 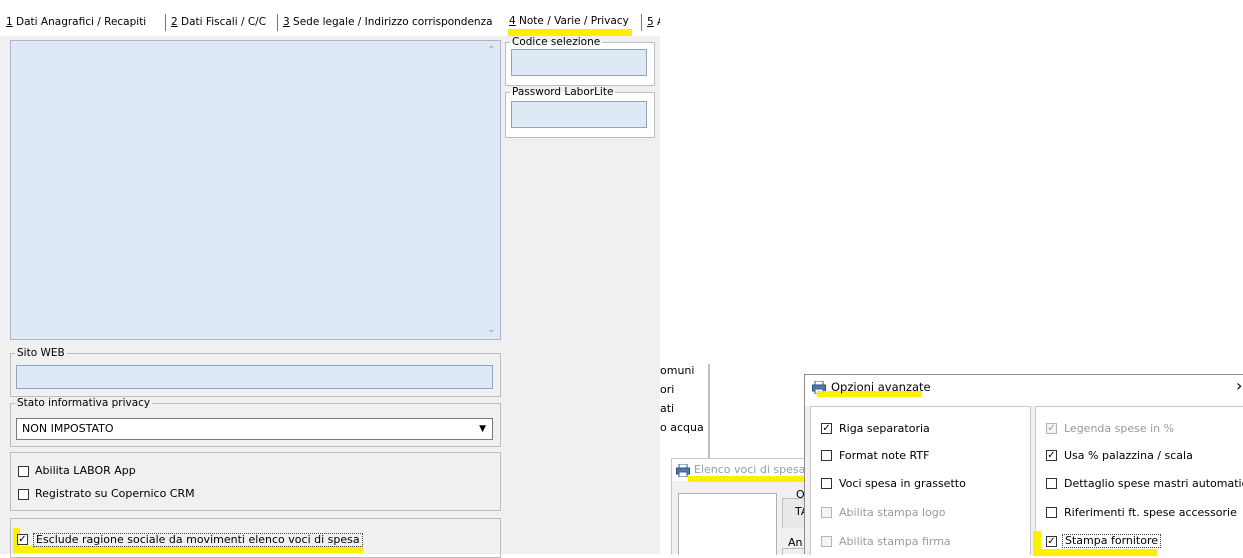 What do you see at coordinates (579, 114) in the screenshot?
I see `password-laborlite-input` at bounding box center [579, 114].